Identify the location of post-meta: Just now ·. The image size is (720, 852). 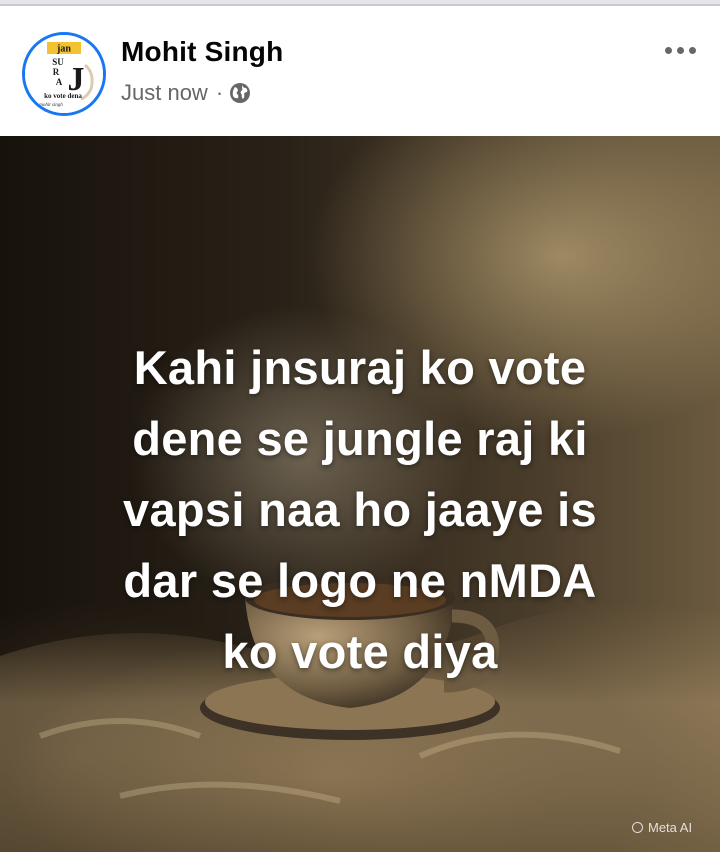
(186, 93).